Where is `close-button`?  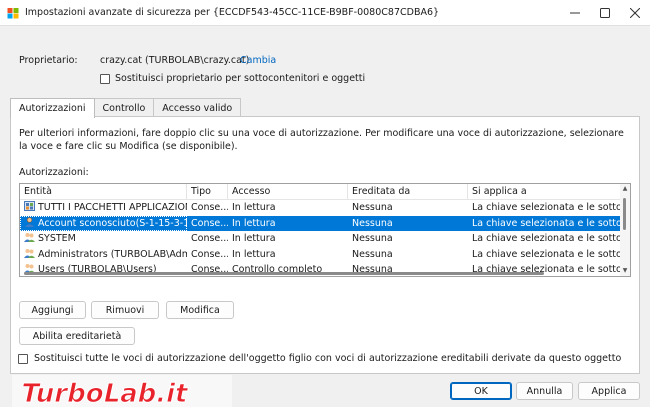 close-button is located at coordinates (635, 13).